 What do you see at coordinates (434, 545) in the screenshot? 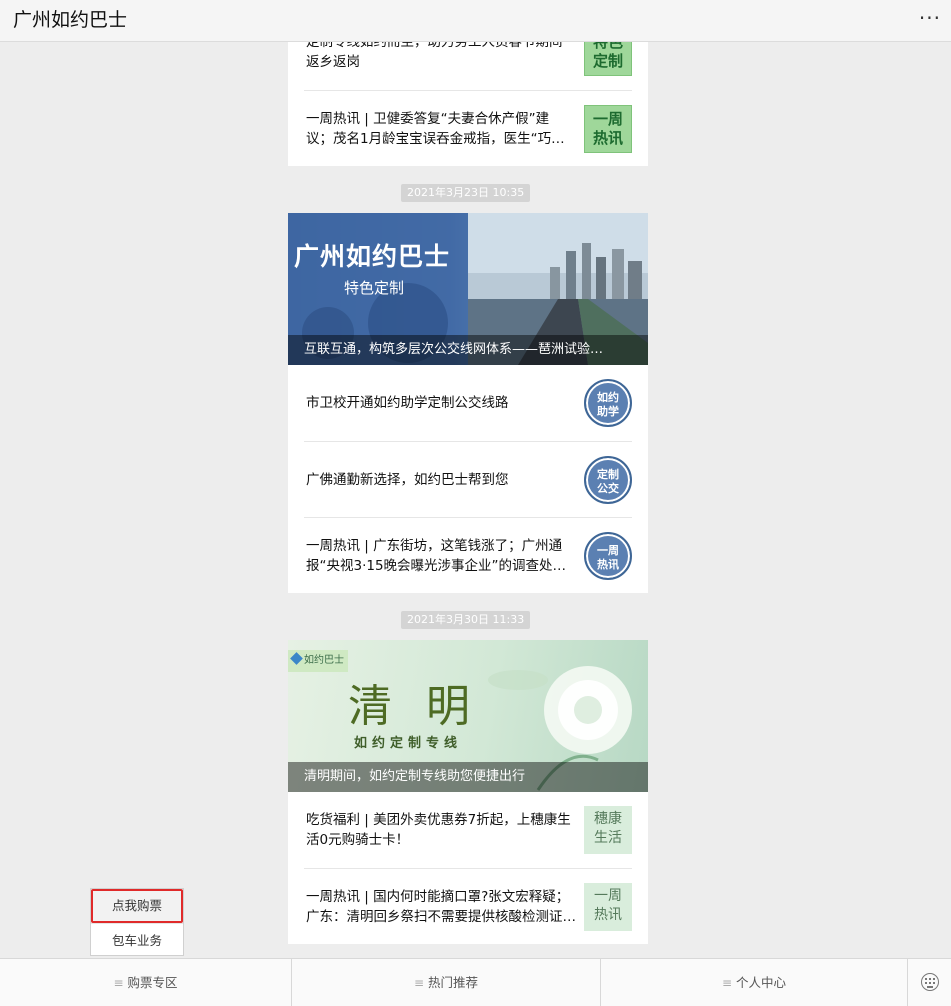
I see `article-title-line: 一周热讯 | 广东街坊，这笔钱涨了；广州通` at bounding box center [434, 545].